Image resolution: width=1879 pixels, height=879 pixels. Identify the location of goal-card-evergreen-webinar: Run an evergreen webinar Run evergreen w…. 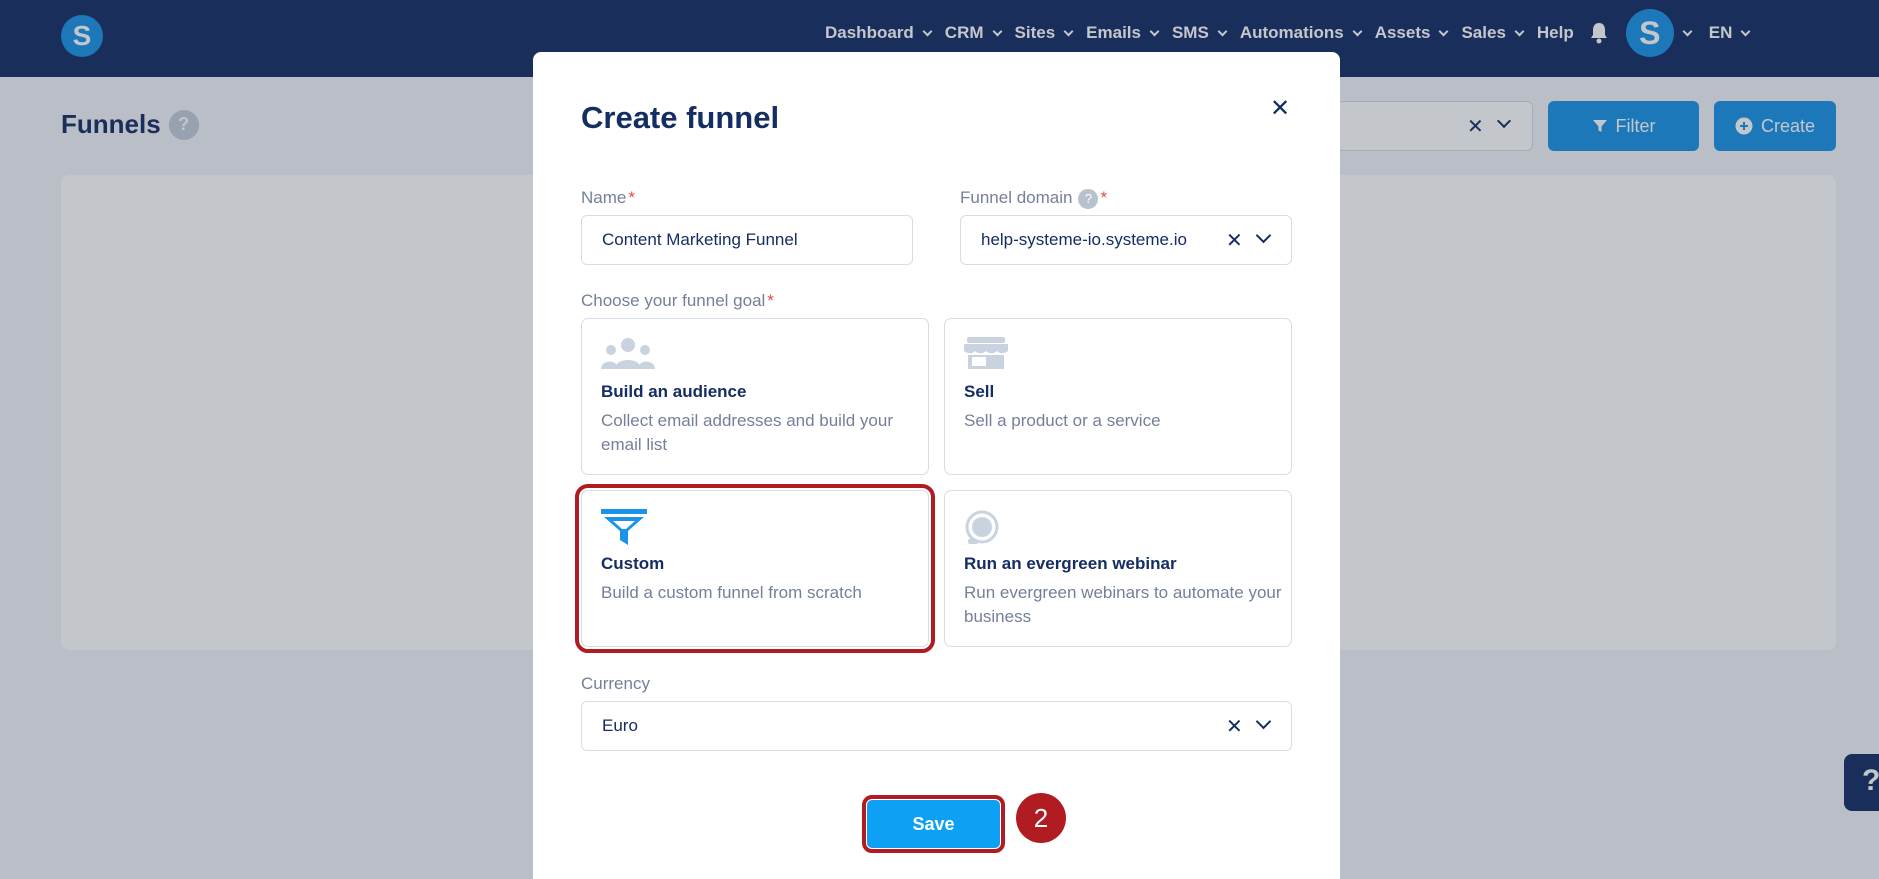
(1118, 568).